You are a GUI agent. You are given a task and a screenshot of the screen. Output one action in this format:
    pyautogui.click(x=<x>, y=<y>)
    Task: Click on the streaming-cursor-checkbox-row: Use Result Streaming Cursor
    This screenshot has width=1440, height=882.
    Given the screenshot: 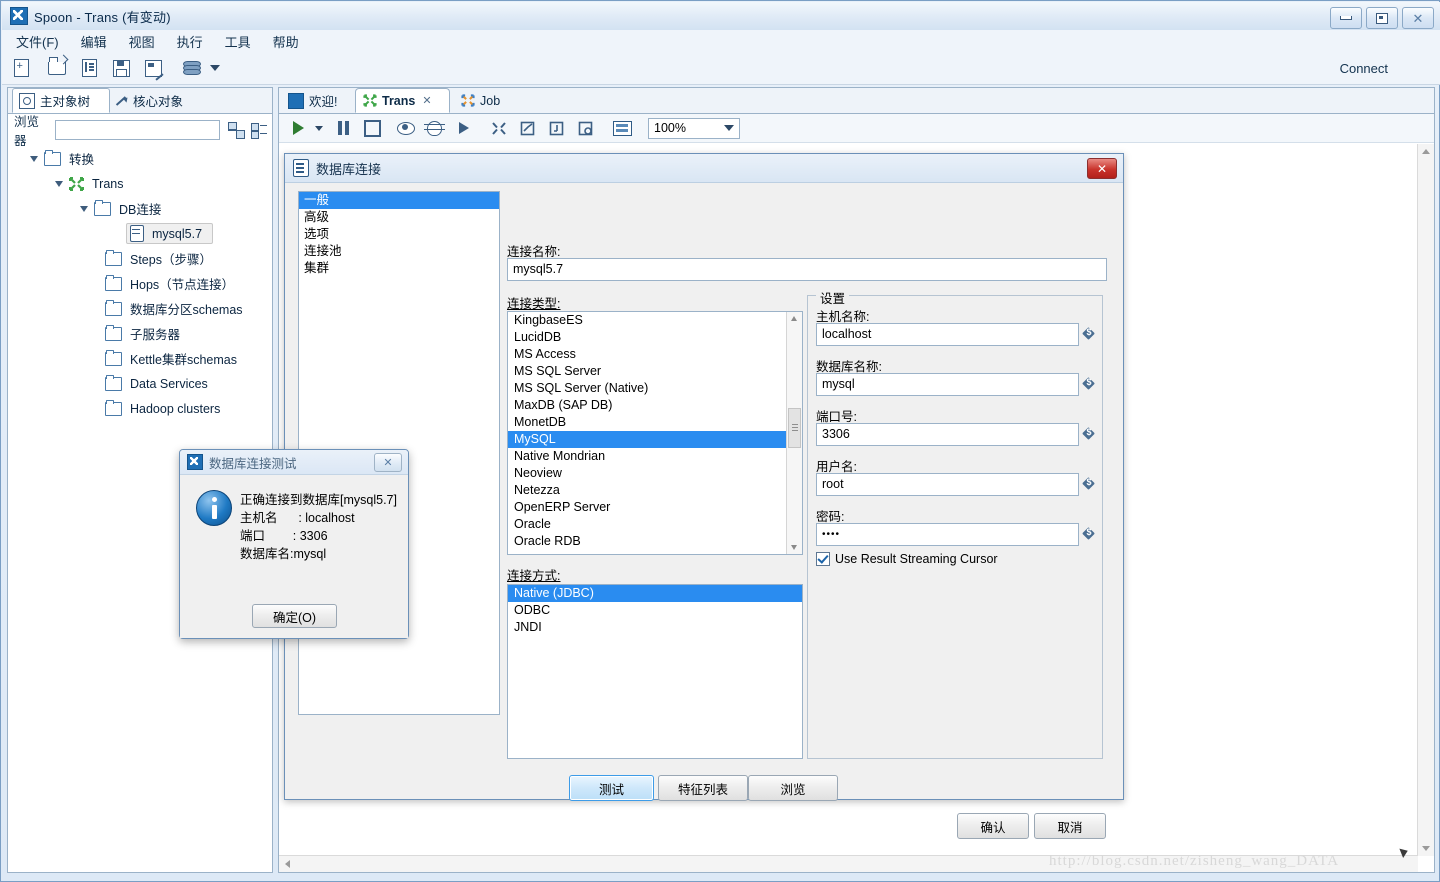 What is the action you would take?
    pyautogui.click(x=907, y=559)
    